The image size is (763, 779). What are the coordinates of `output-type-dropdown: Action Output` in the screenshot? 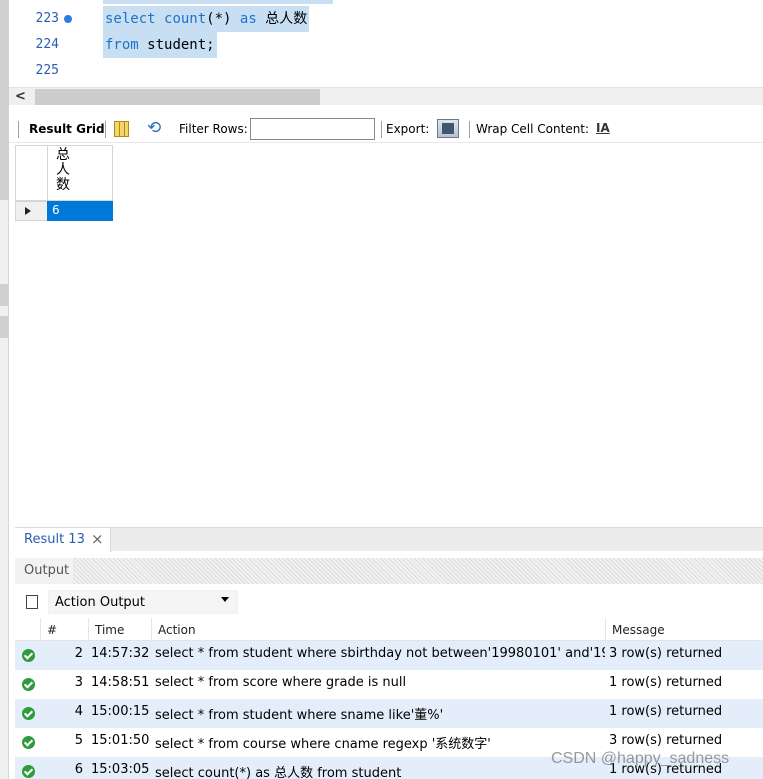 It's located at (143, 602).